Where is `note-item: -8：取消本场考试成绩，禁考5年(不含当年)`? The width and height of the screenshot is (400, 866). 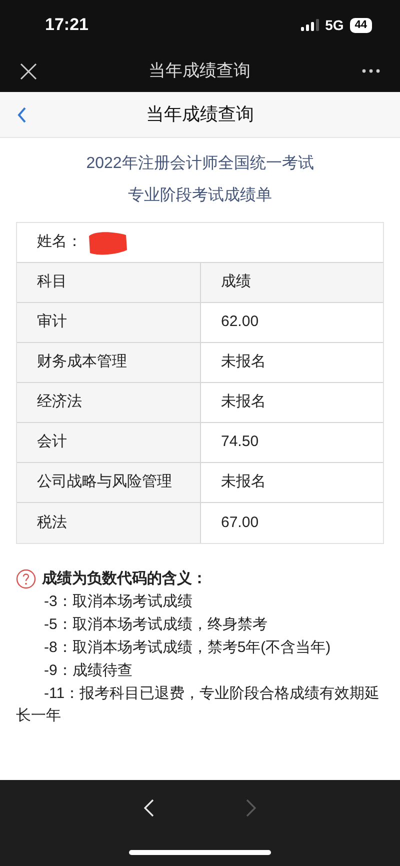
note-item: -8：取消本场考试成绩，禁考5年(不含当年) is located at coordinates (187, 648).